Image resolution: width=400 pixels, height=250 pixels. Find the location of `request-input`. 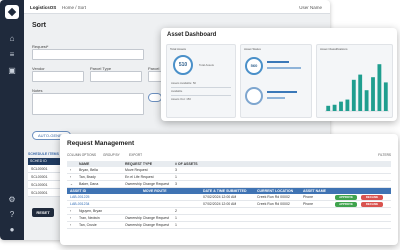

request-input is located at coordinates (88, 54).